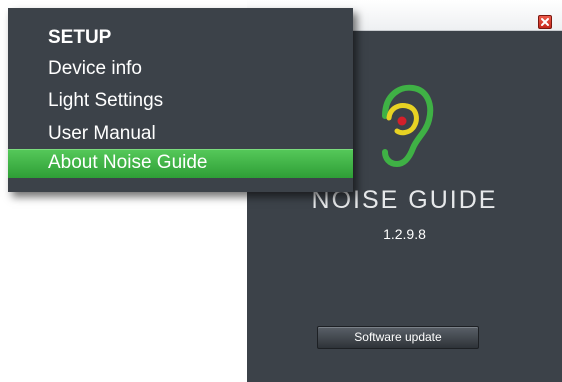 Image resolution: width=562 pixels, height=382 pixels. I want to click on menu-item-about-noise-guide: About Noise Guide, so click(180, 163).